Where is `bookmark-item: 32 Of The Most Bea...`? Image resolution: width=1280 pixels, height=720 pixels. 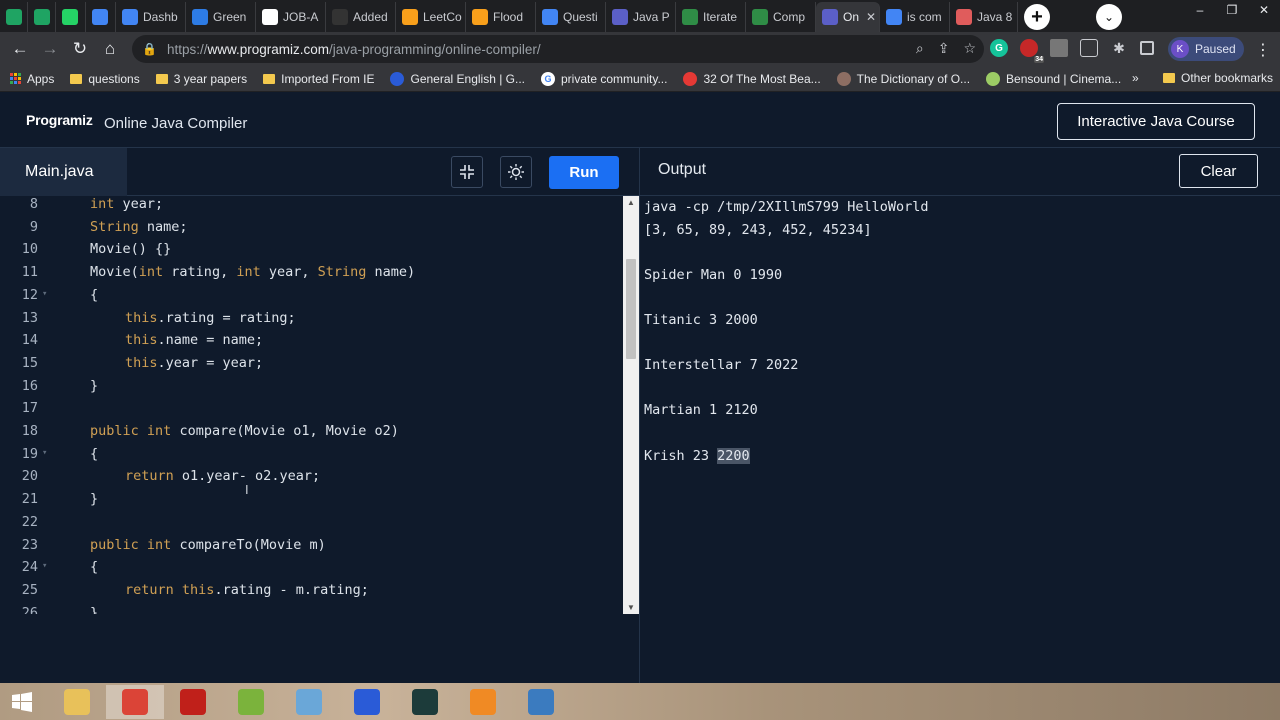 bookmark-item: 32 Of The Most Bea... is located at coordinates (752, 78).